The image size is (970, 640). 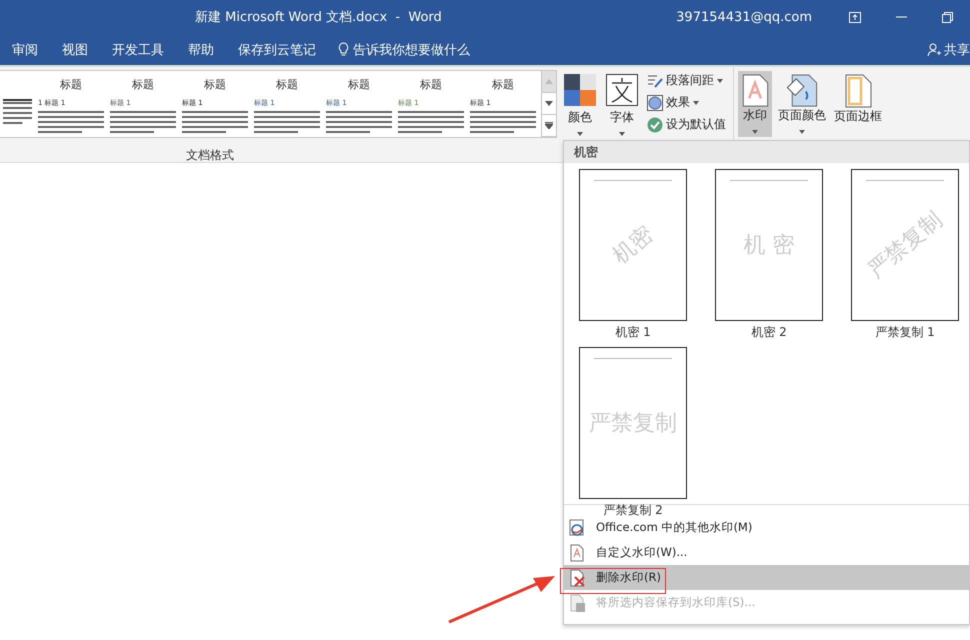 What do you see at coordinates (210, 155) in the screenshot?
I see `group-label: 文档格式` at bounding box center [210, 155].